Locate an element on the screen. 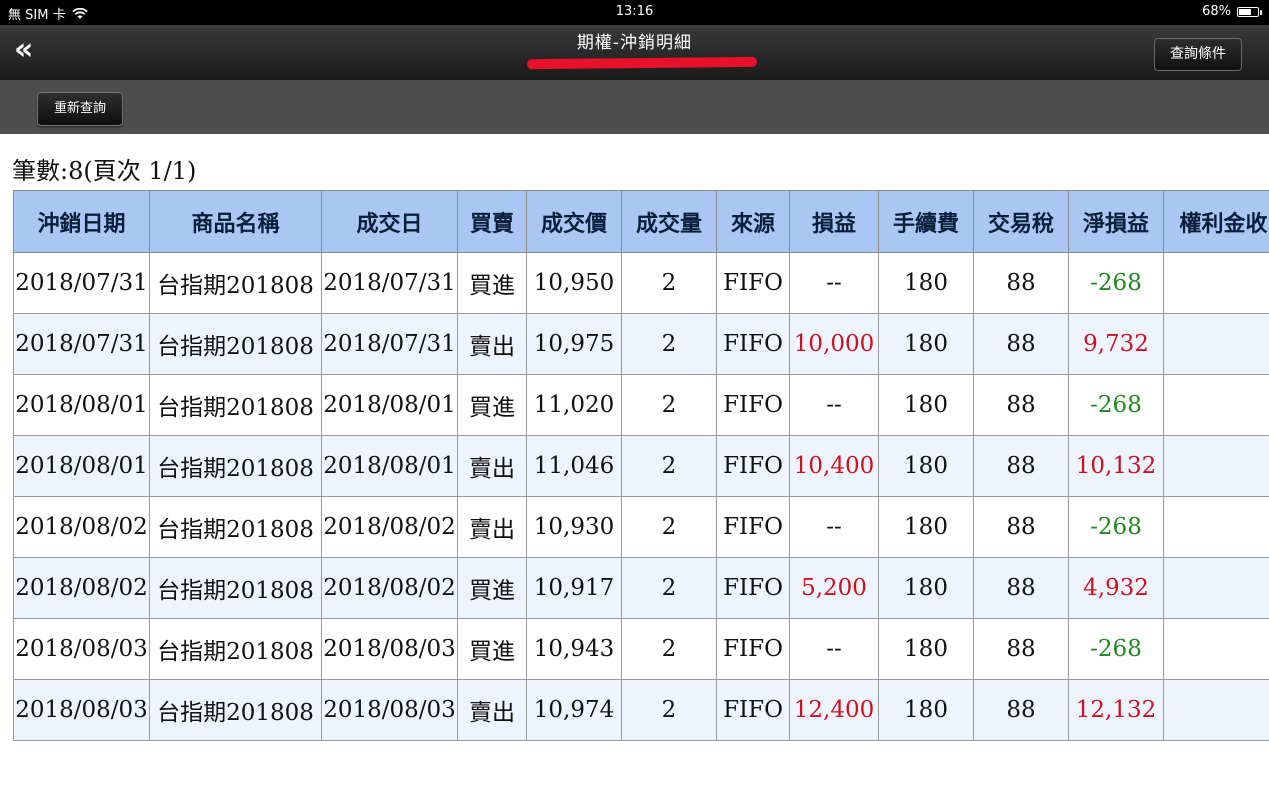 The width and height of the screenshot is (1269, 800). header-net-pnl: 淨損益 is located at coordinates (1116, 221).